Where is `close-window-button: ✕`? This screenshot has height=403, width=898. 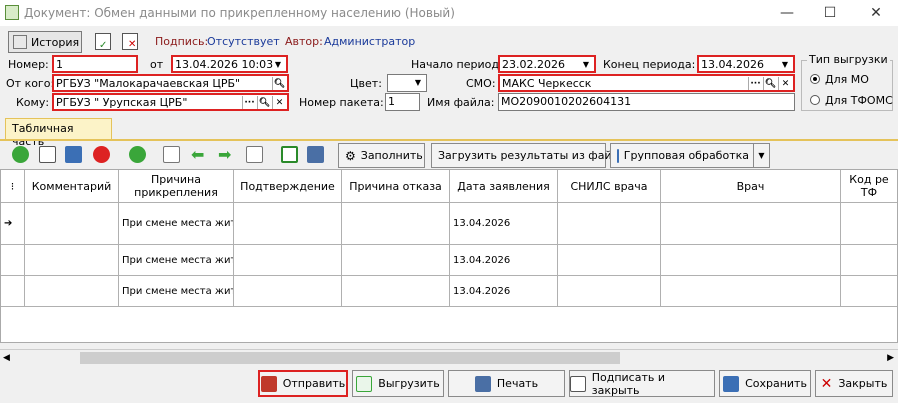
close-window-button: ✕ is located at coordinates (876, 13).